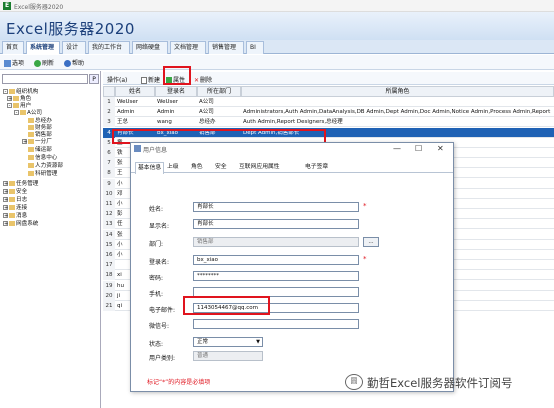 This screenshot has width=554, height=408. I want to click on tree-node-log: + 日志, so click(15, 200).